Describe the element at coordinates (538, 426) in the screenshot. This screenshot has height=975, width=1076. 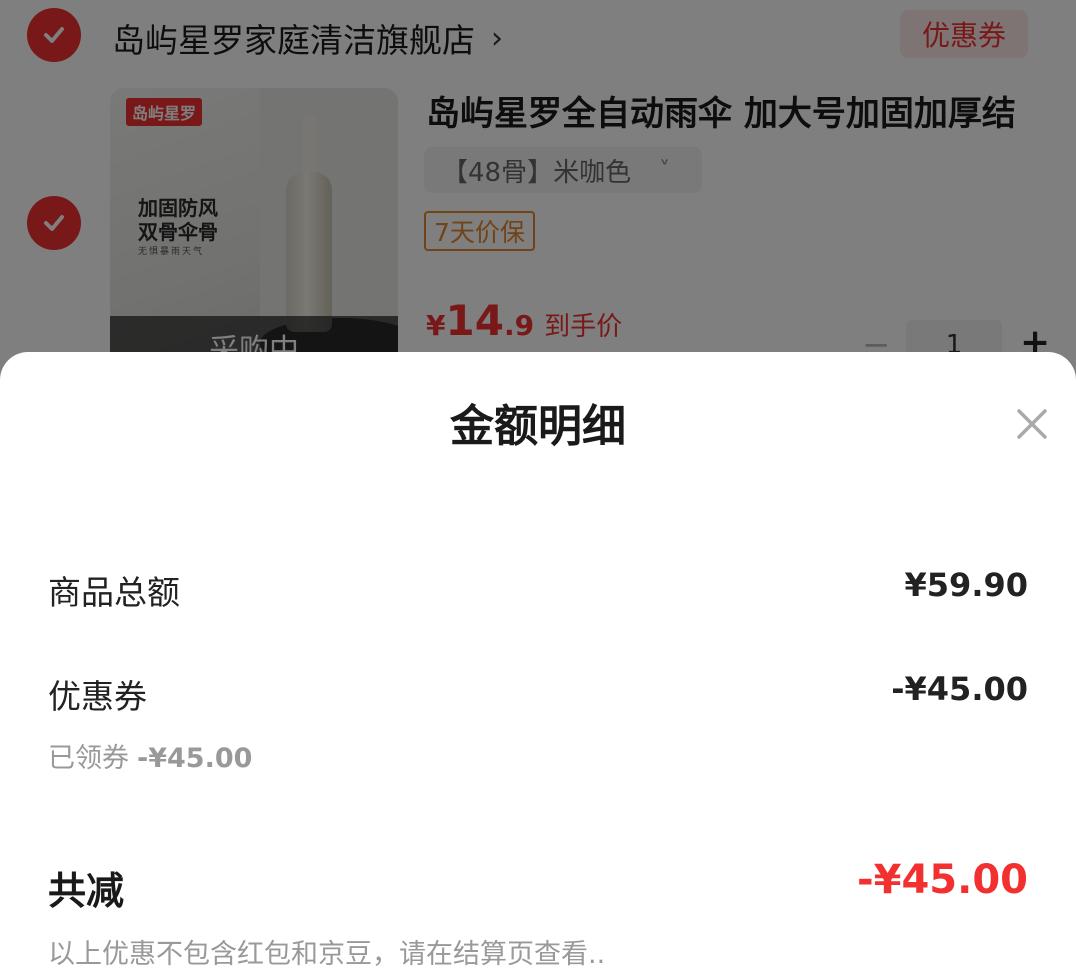
I see `sheet-title: 金额明细` at that location.